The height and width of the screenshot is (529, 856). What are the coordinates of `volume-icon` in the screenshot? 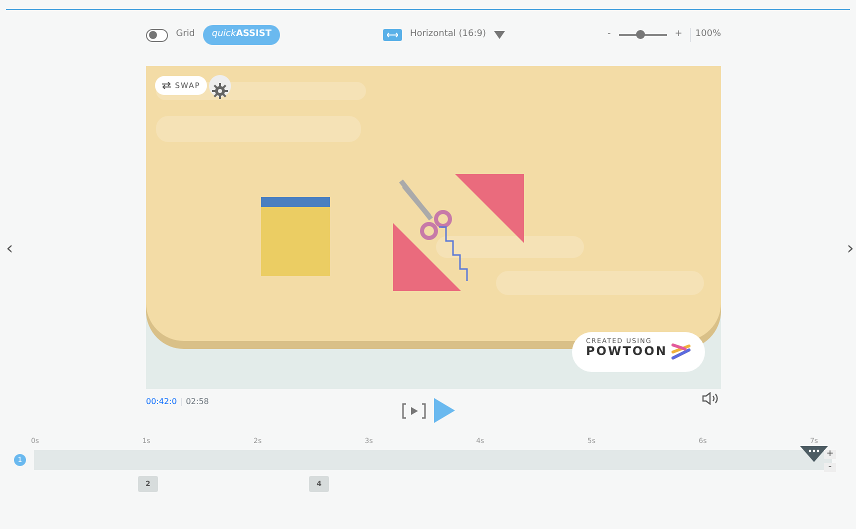 It's located at (711, 398).